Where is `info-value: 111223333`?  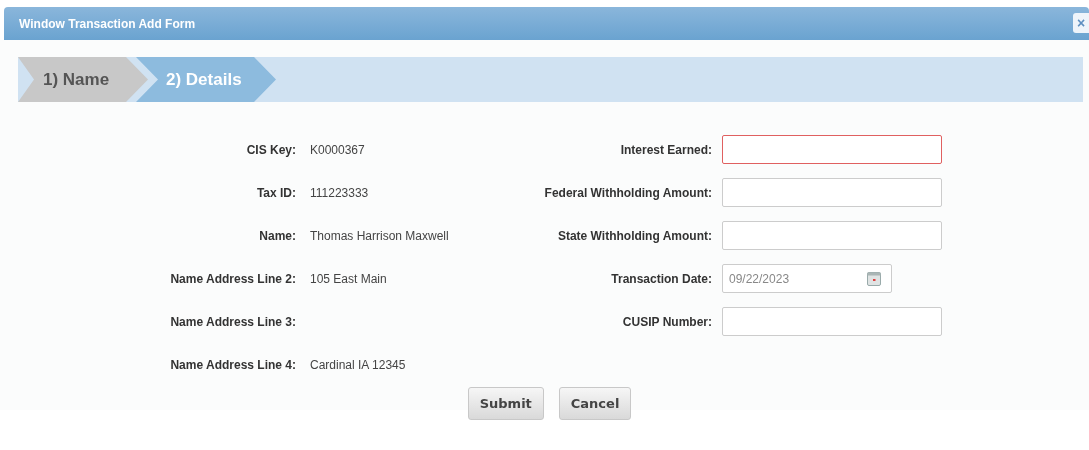
info-value: 111223333 is located at coordinates (339, 192).